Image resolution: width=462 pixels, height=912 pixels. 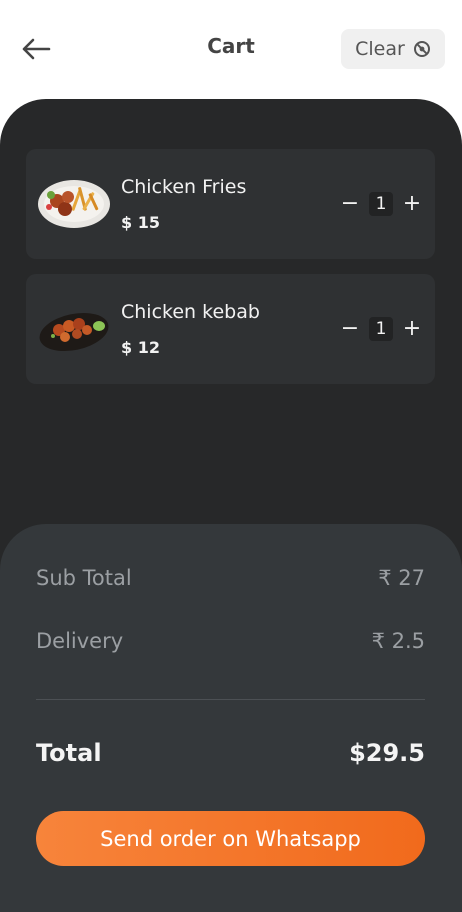 I want to click on subtotal-row: Sub Total ₹ 27, so click(x=230, y=578).